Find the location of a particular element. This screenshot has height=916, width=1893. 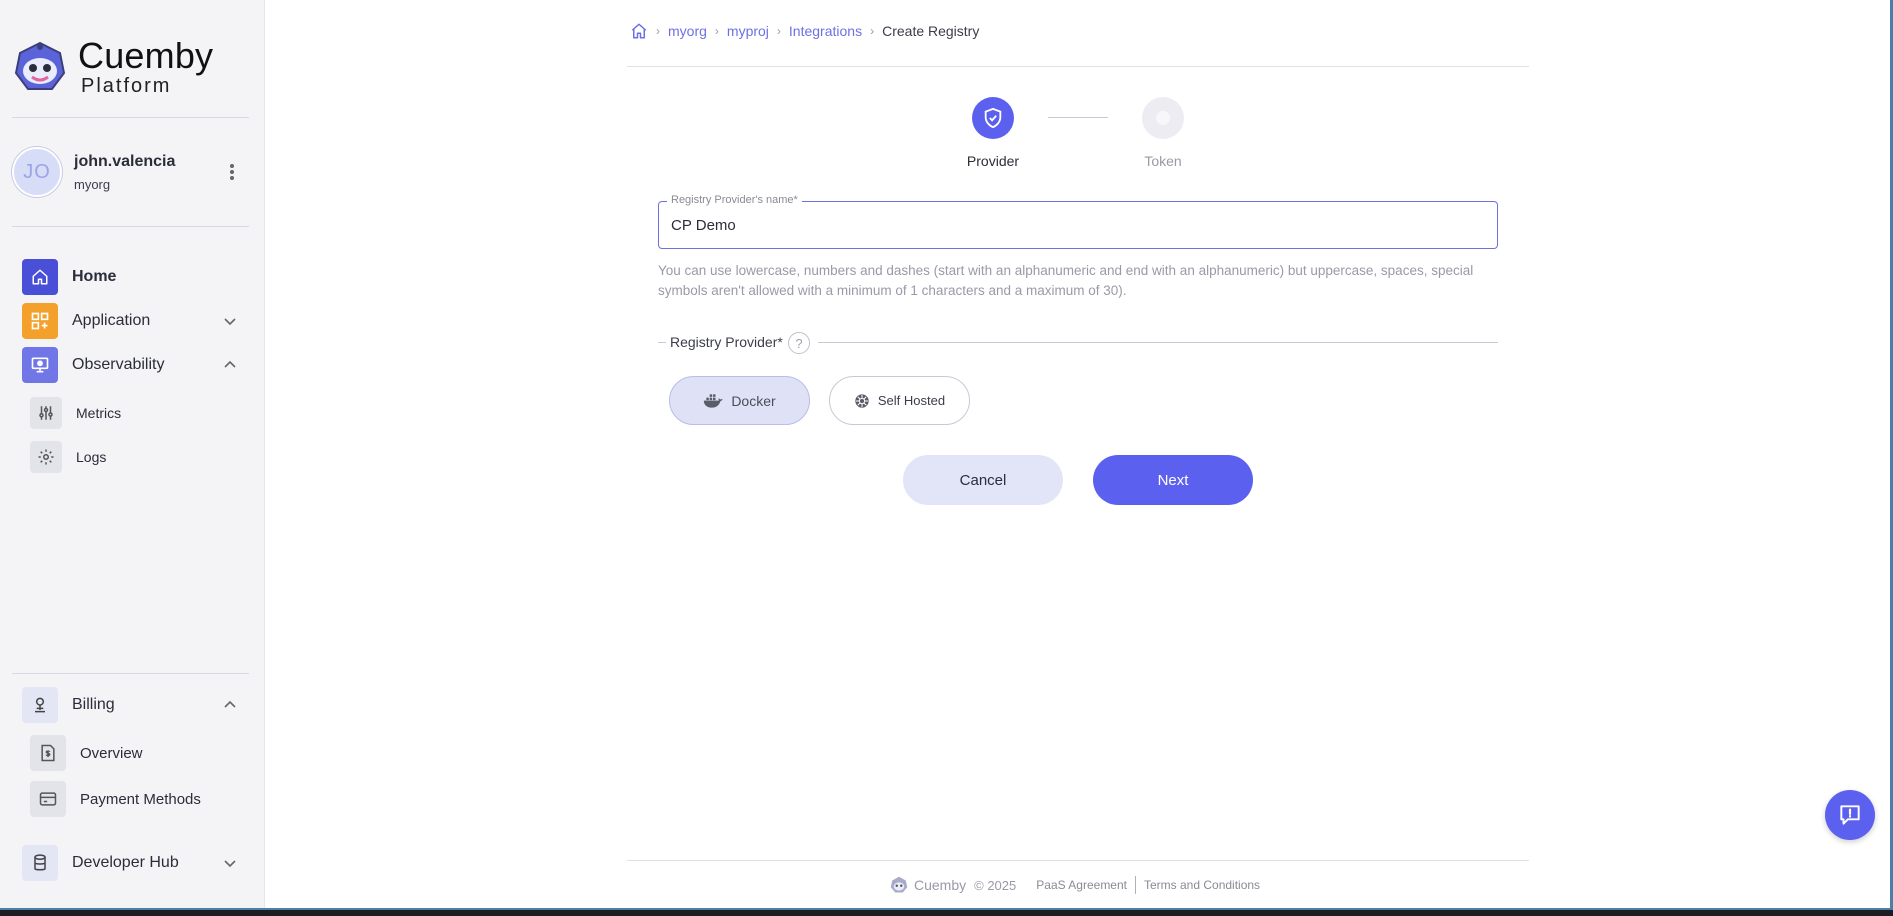

docker-icon is located at coordinates (713, 401).